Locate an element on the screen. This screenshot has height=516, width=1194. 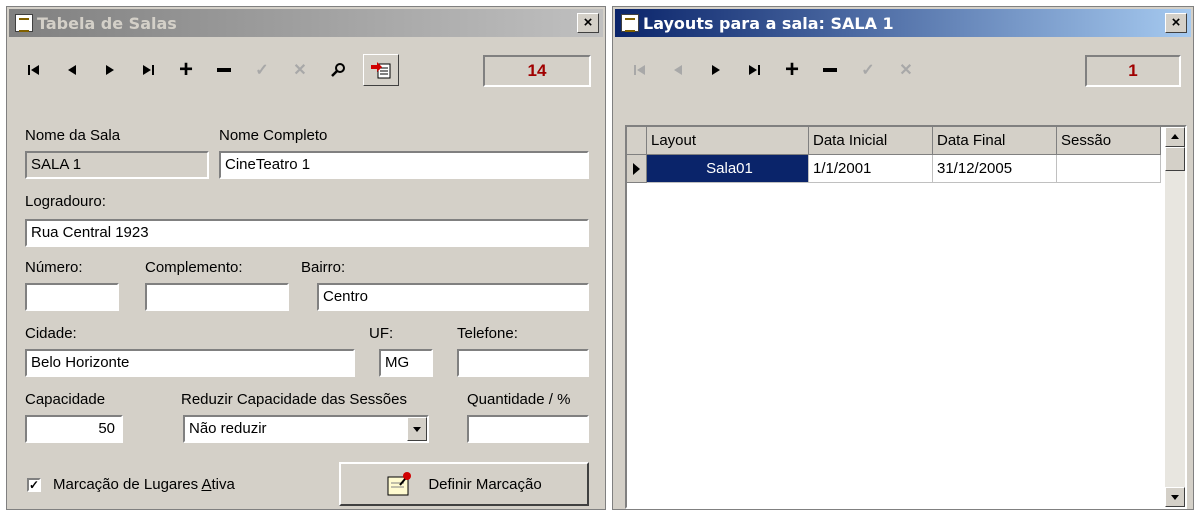
layouts-record-count: 1 is located at coordinates (1133, 71).